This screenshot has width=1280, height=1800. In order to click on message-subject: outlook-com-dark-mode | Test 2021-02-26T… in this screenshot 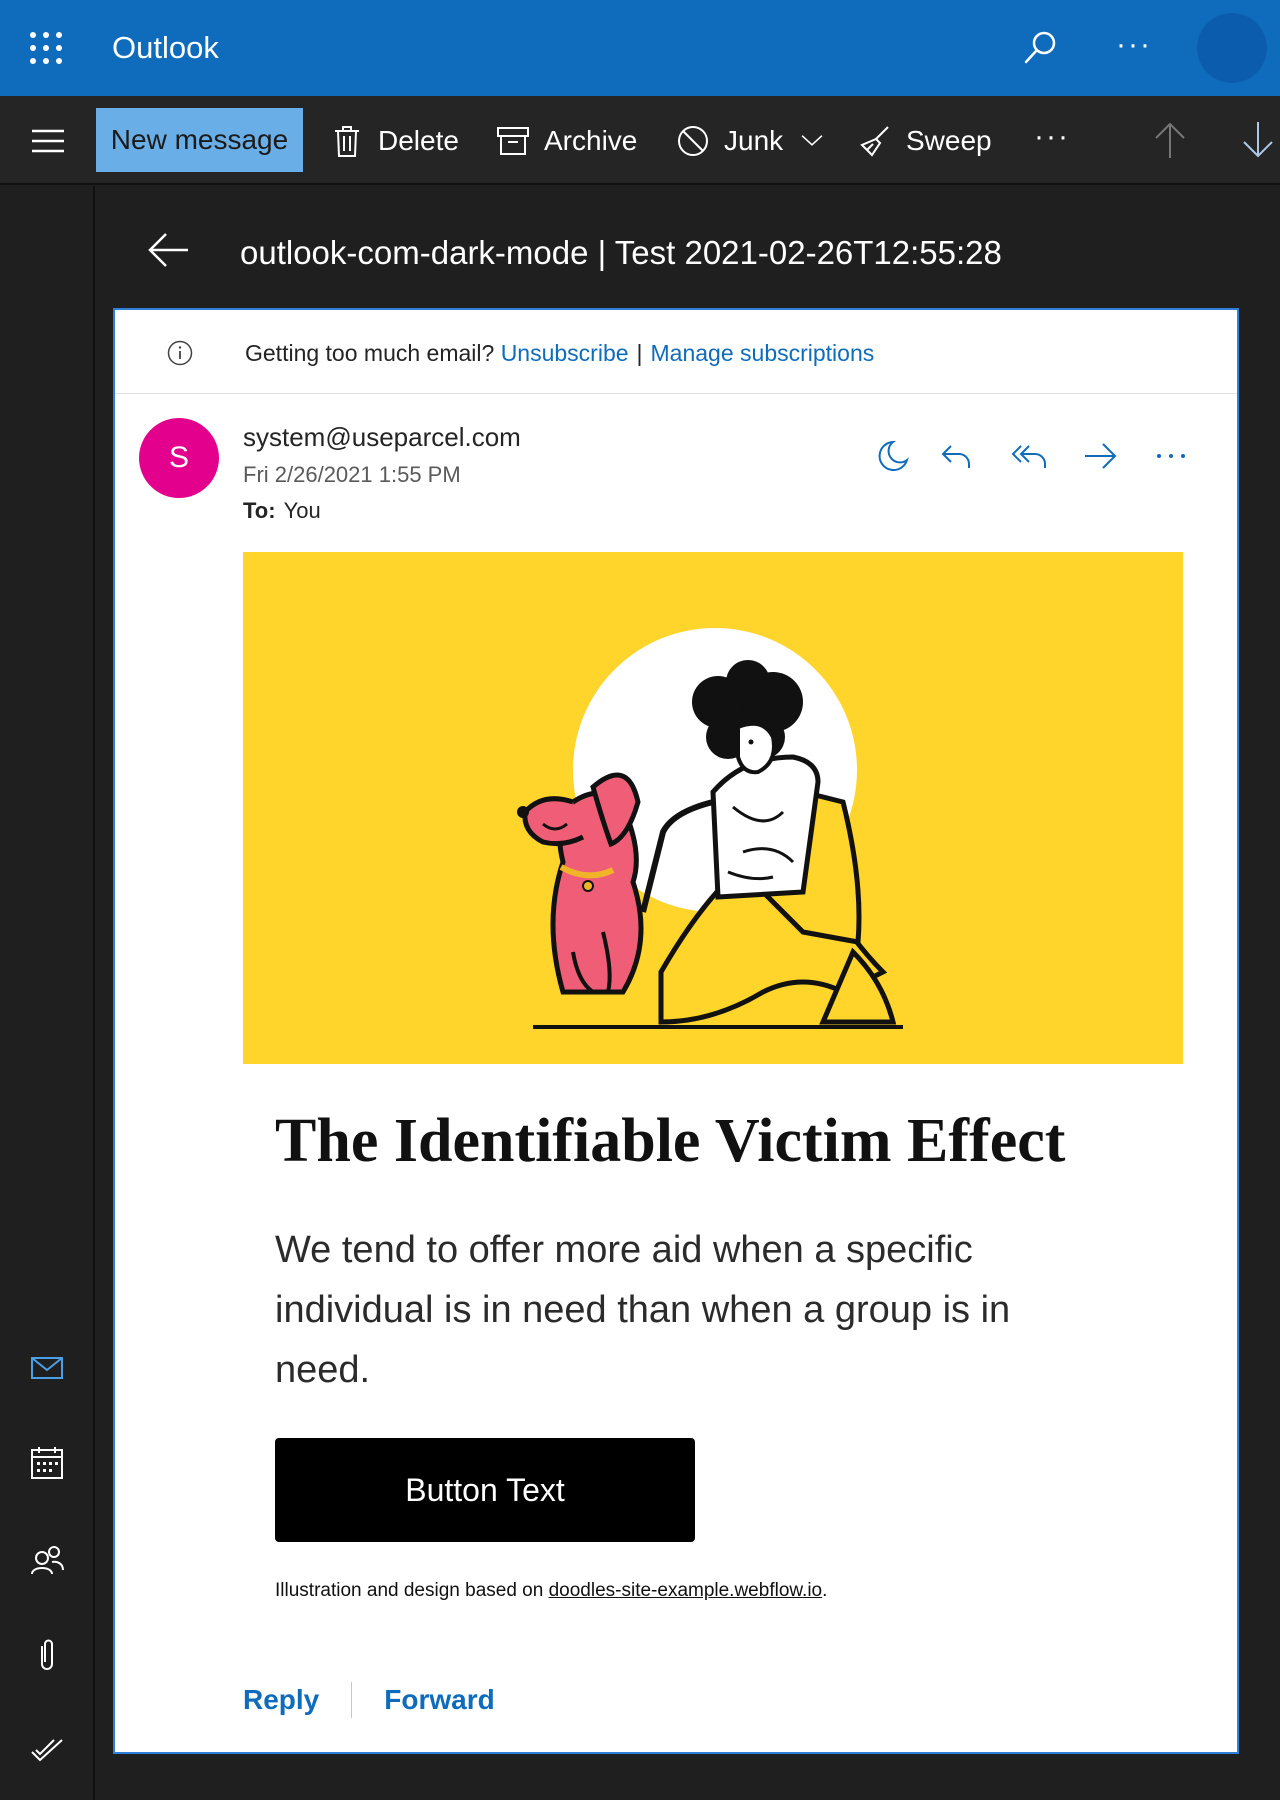, I will do `click(621, 252)`.